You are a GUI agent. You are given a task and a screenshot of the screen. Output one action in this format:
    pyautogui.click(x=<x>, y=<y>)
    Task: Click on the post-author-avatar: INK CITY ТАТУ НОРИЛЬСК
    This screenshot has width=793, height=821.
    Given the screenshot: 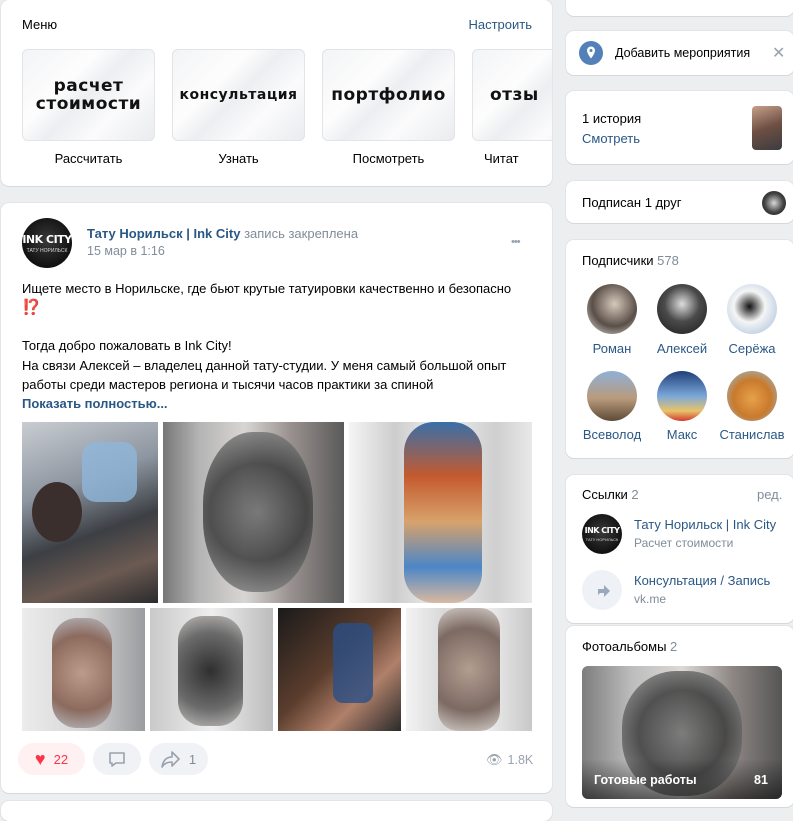 What is the action you would take?
    pyautogui.click(x=47, y=243)
    